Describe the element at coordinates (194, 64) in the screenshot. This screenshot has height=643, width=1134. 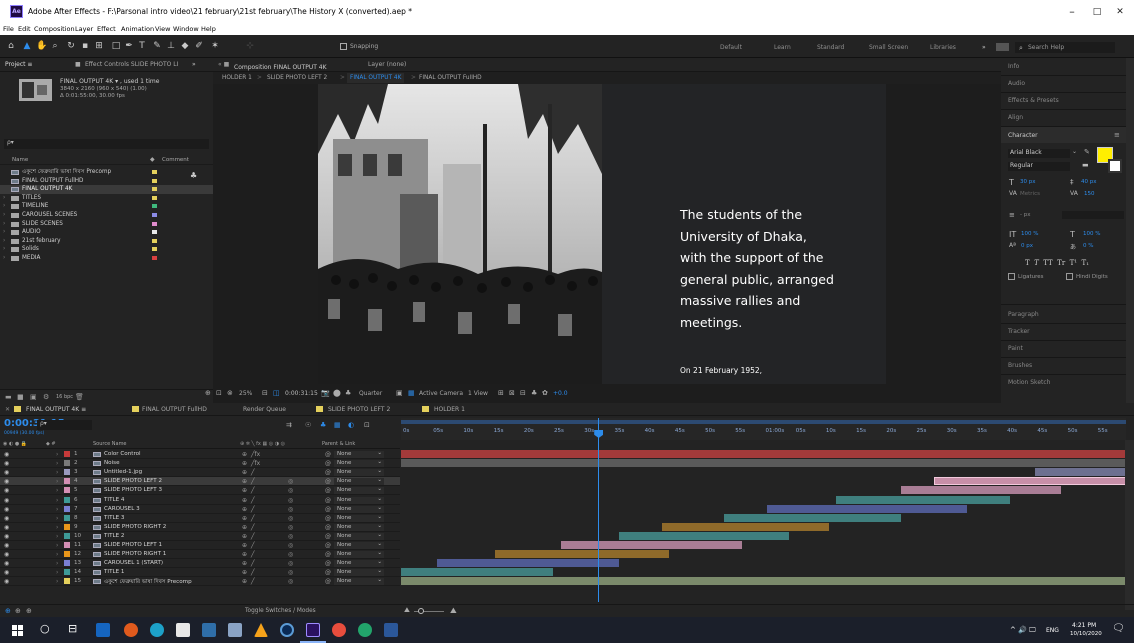
I see `panel-more-button: »` at that location.